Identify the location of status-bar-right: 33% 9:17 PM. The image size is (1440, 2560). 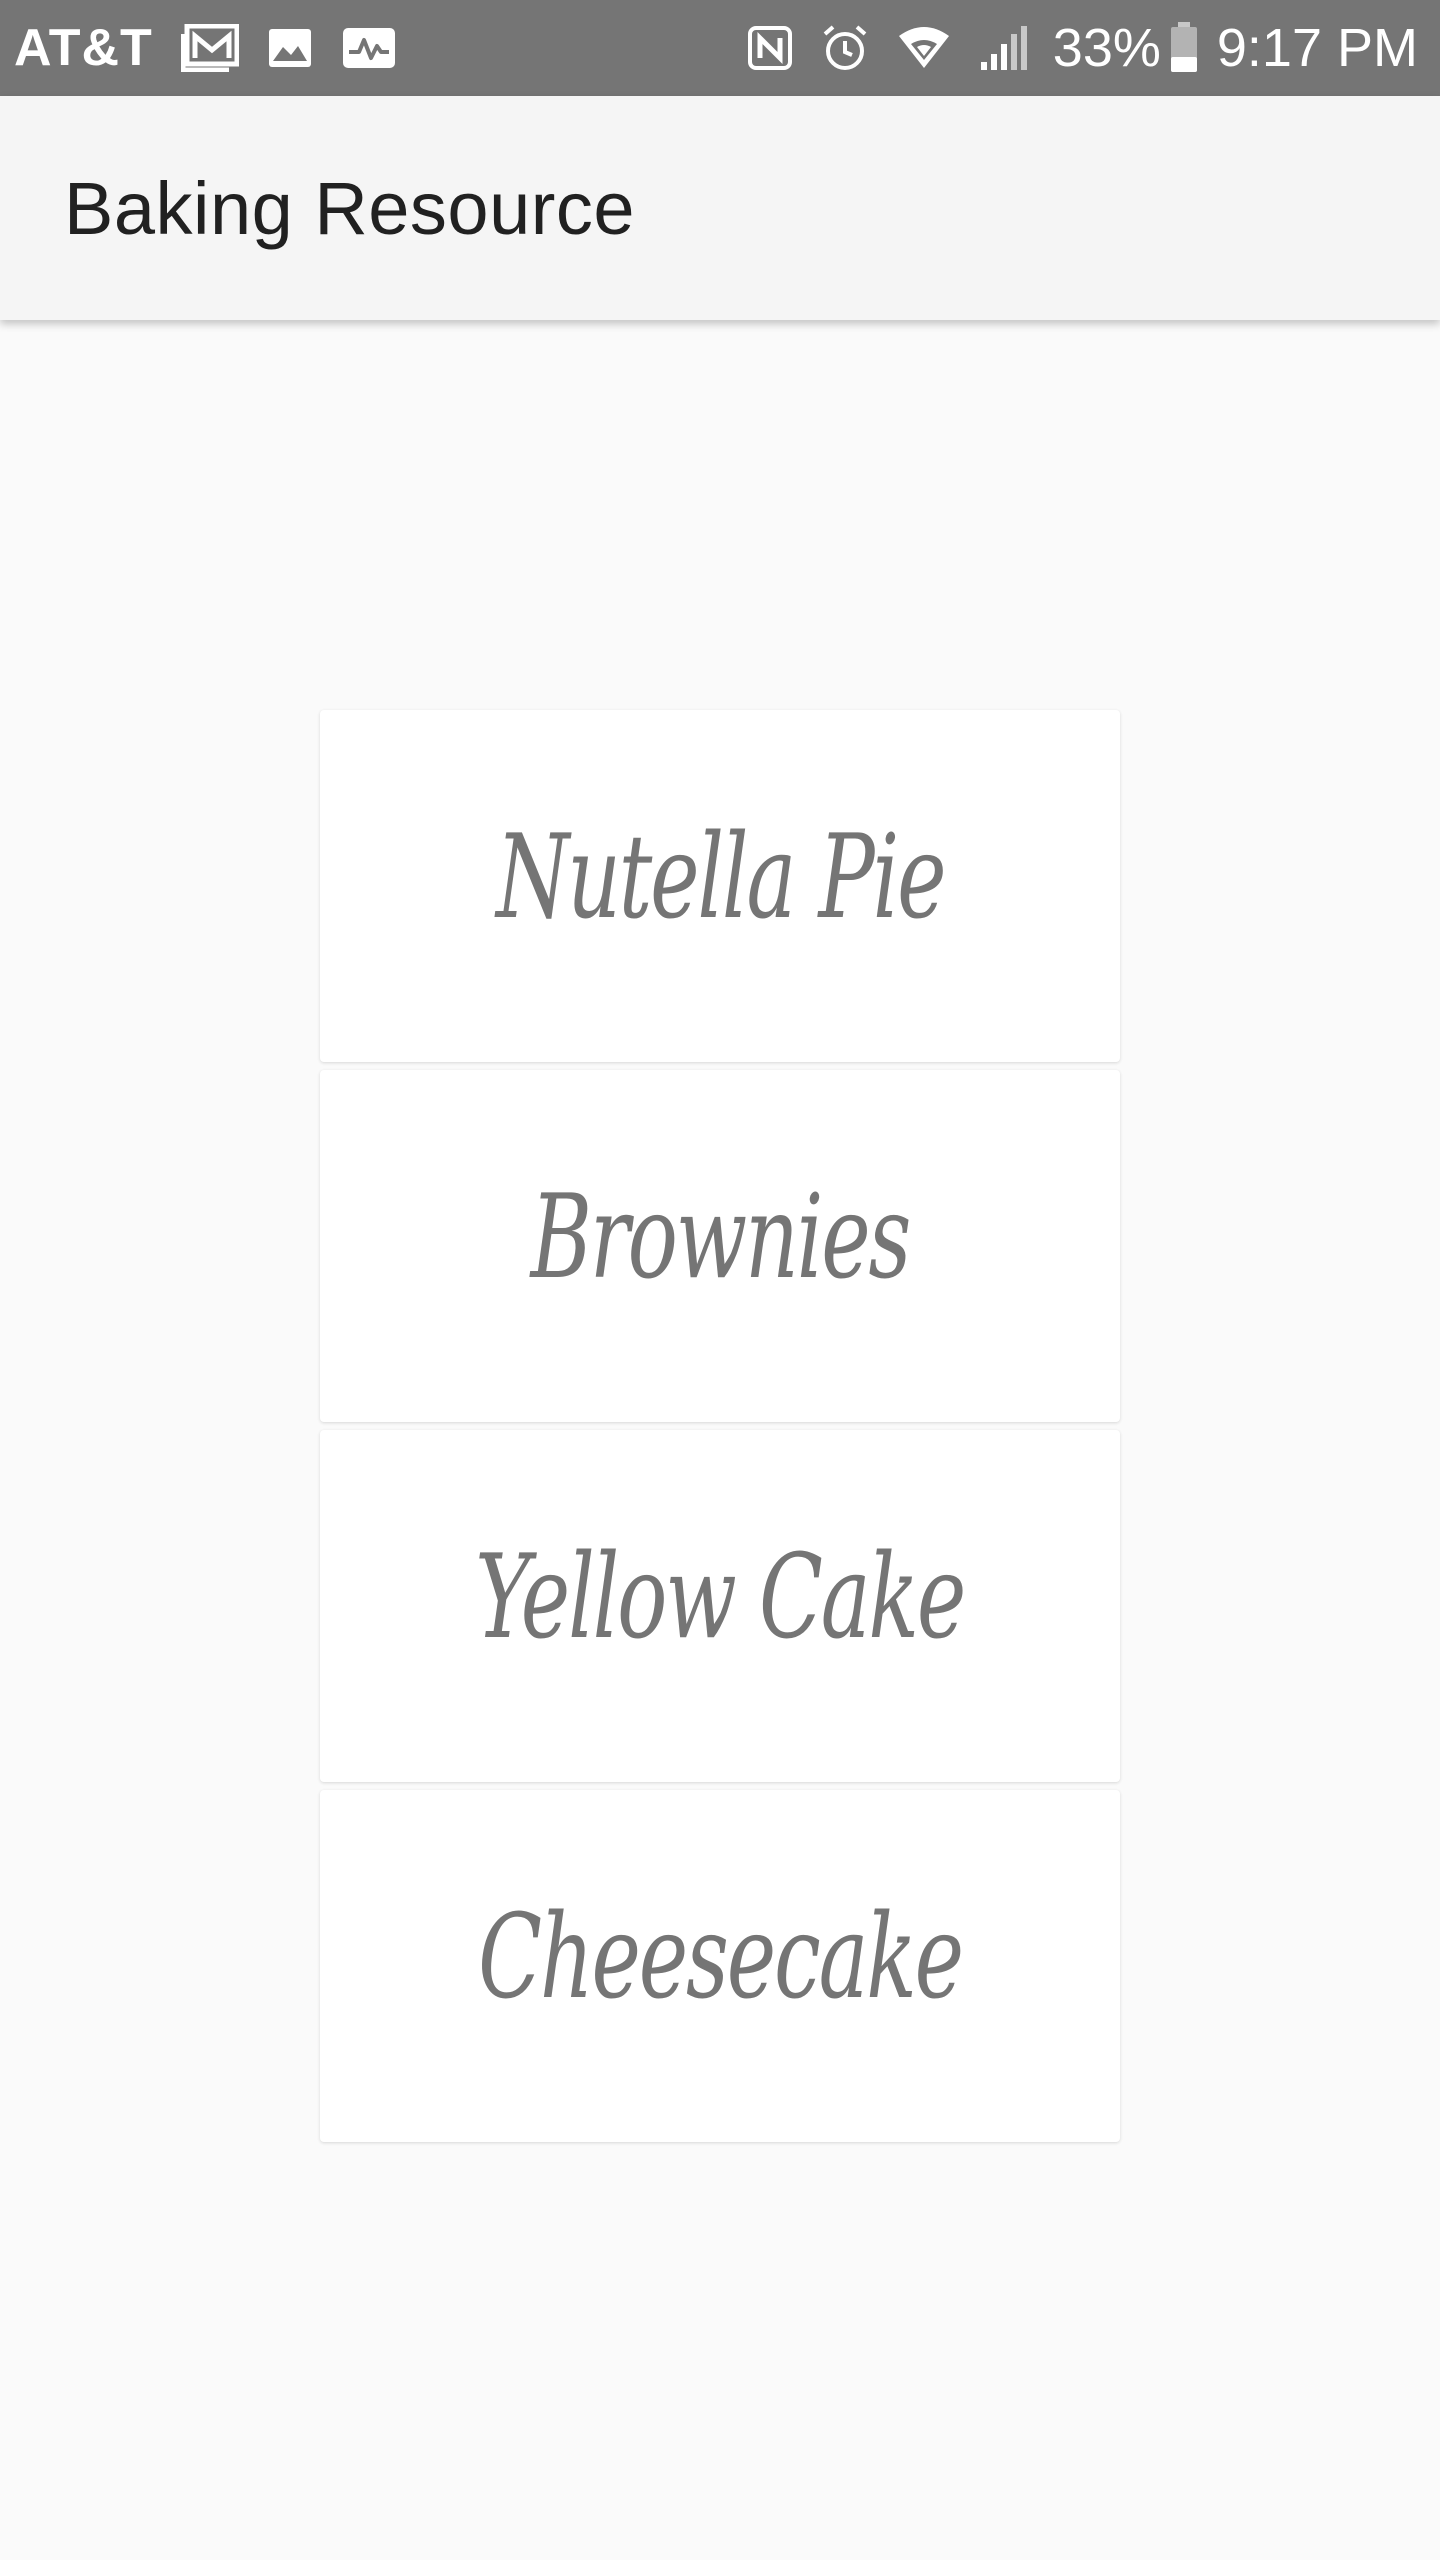
(1075, 48).